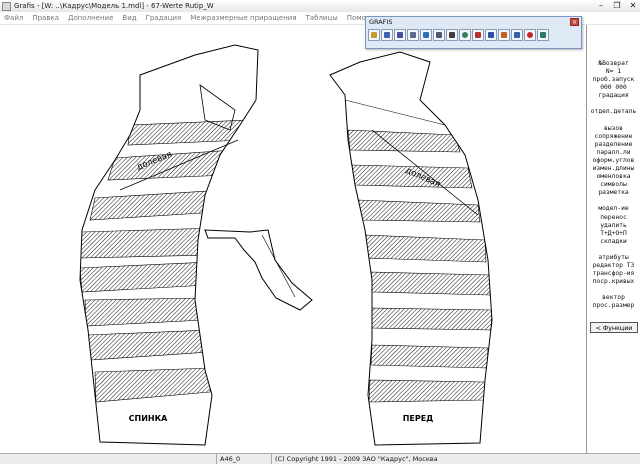  What do you see at coordinates (613, 145) in the screenshot?
I see `right-panel-item: разделение` at bounding box center [613, 145].